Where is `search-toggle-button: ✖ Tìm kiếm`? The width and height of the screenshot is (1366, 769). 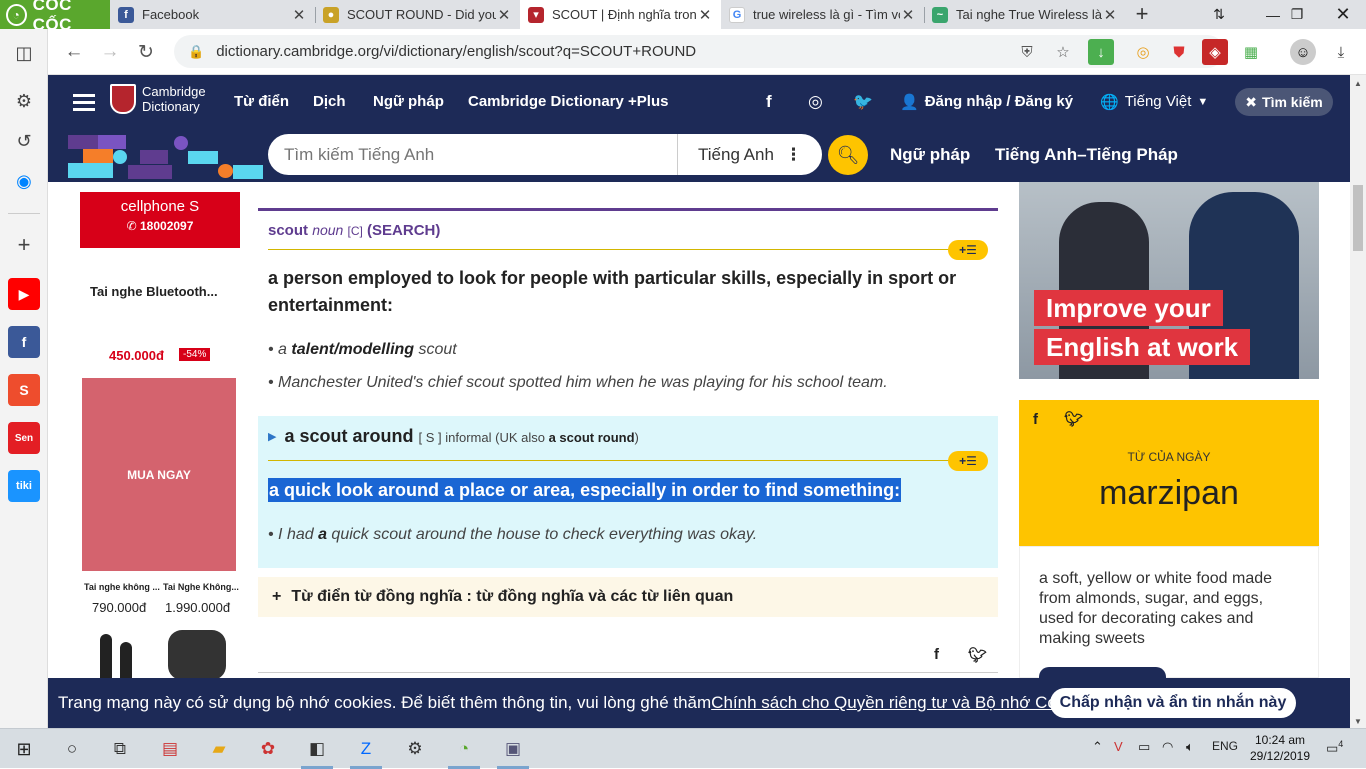 search-toggle-button: ✖ Tìm kiếm is located at coordinates (1284, 102).